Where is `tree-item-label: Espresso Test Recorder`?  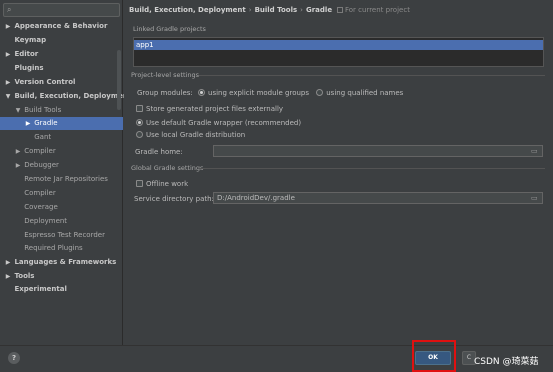 tree-item-label: Espresso Test Recorder is located at coordinates (64, 235).